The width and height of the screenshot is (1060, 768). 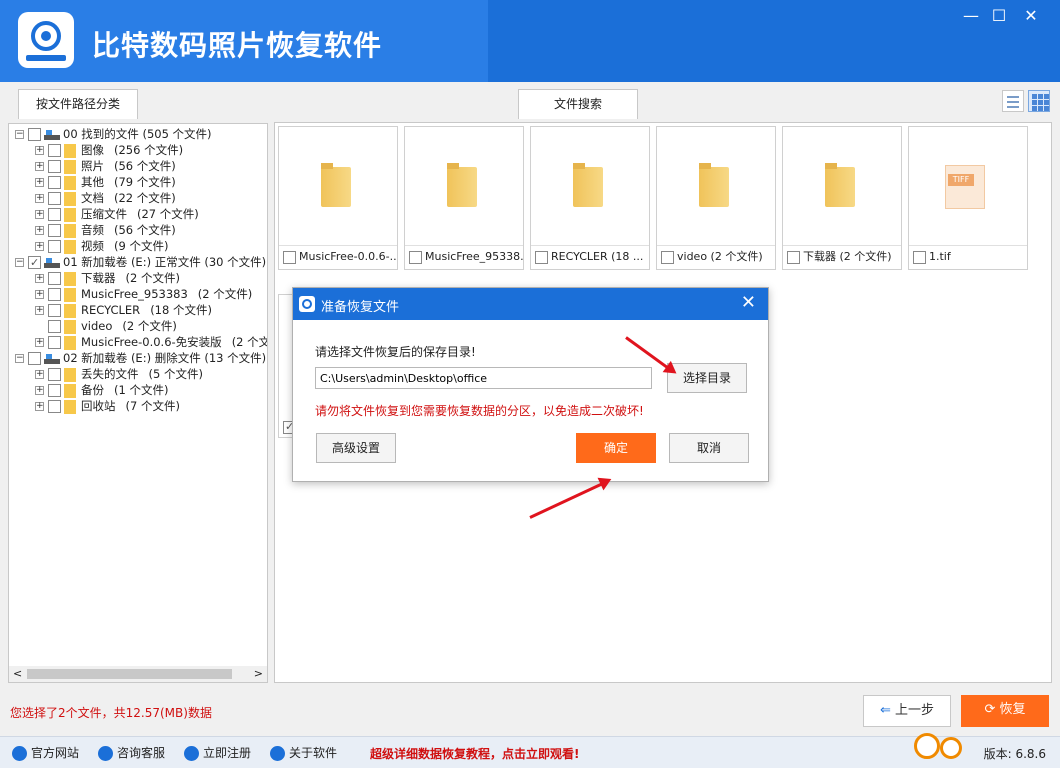 I want to click on confirm-button: 确定, so click(x=616, y=448).